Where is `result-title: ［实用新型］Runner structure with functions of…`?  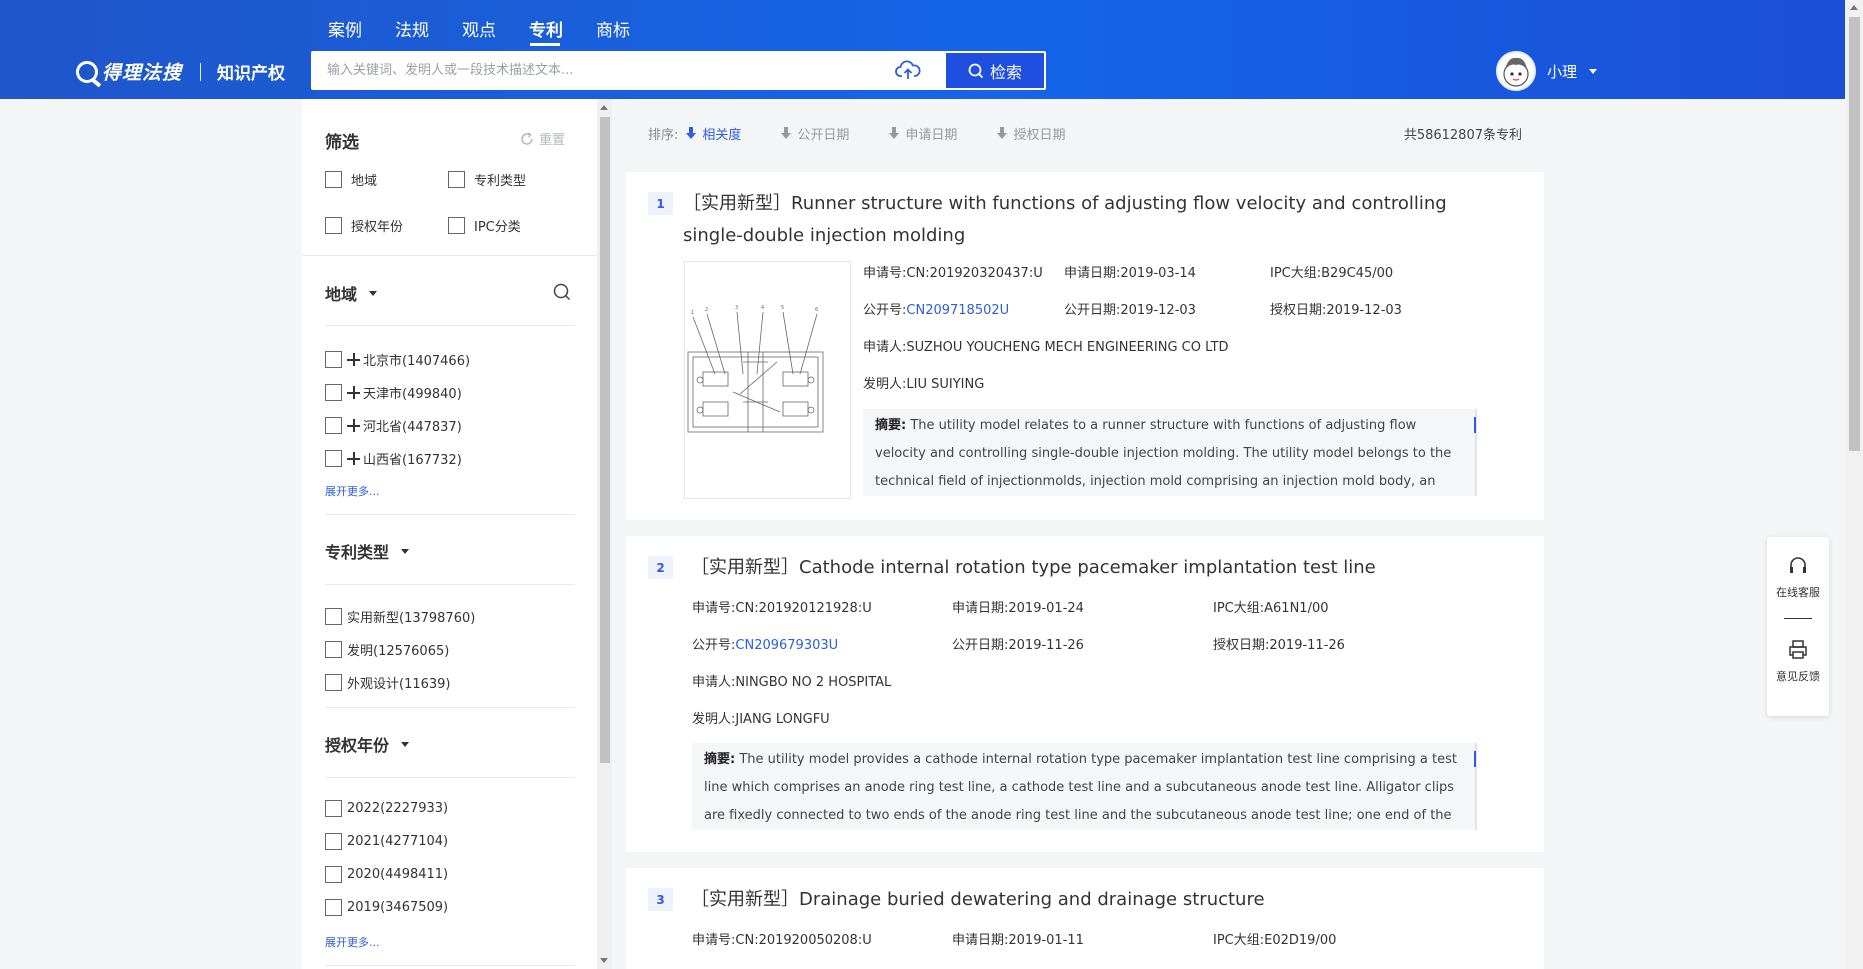 result-title: ［实用新型］Runner structure with functions of… is located at coordinates (1093, 220).